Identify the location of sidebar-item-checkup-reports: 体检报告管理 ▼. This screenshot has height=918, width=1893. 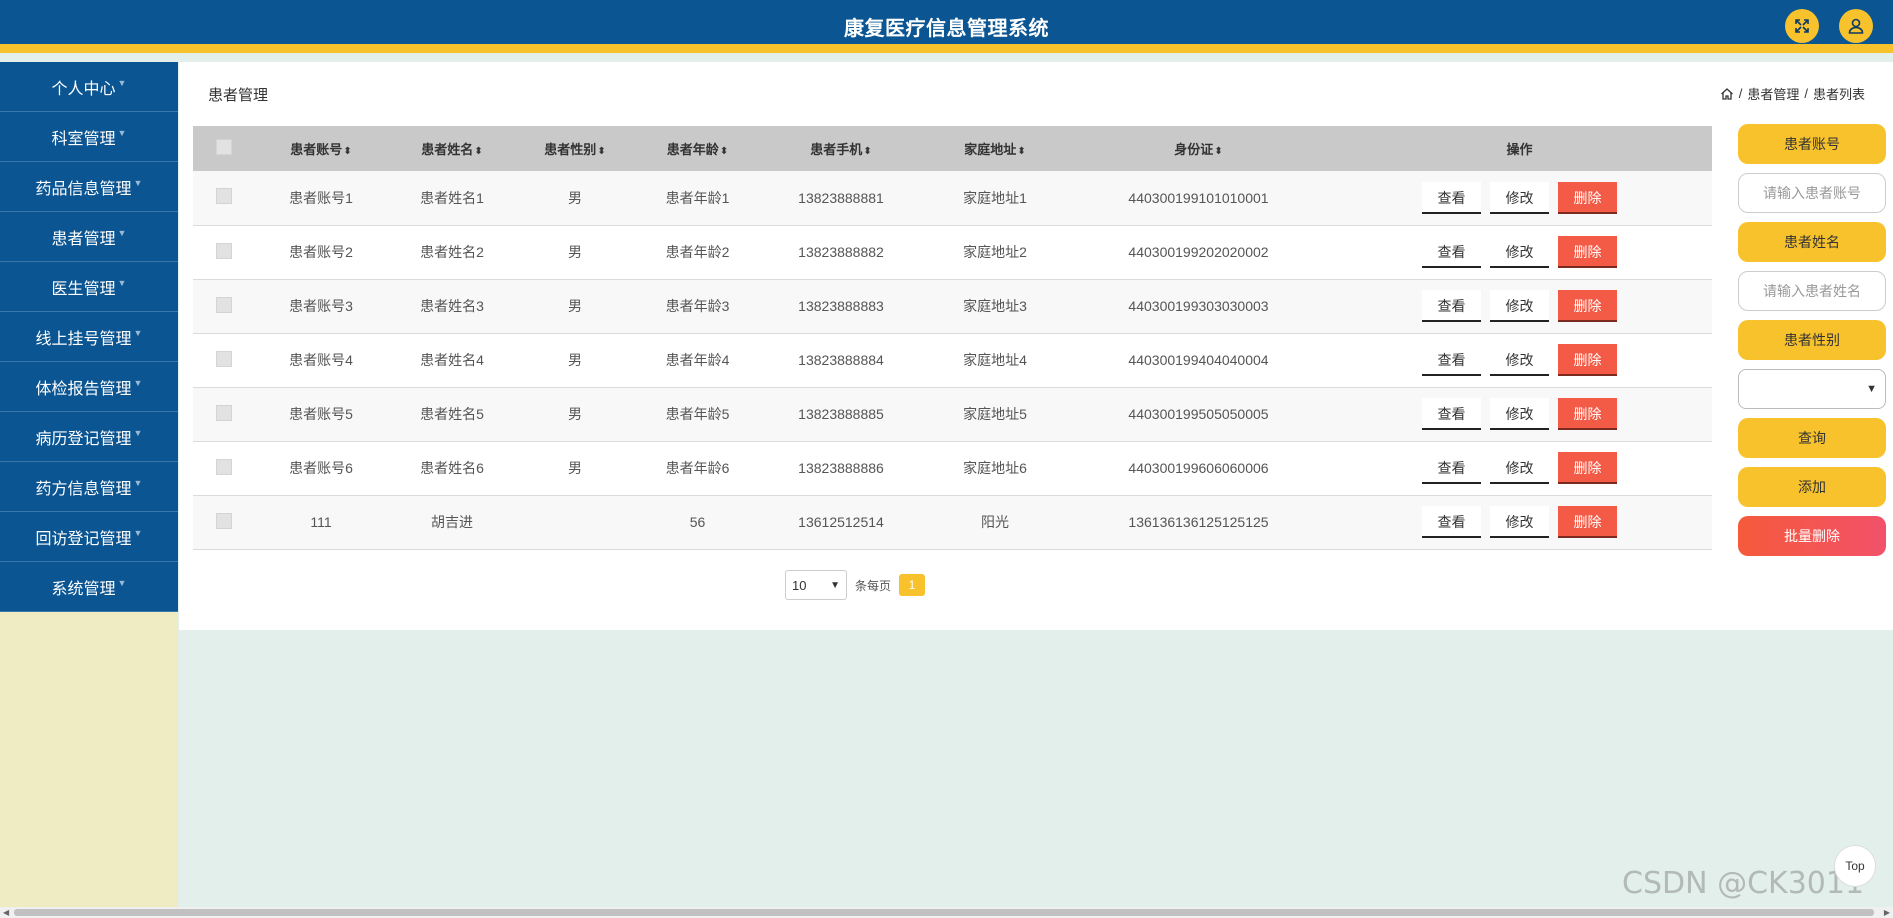
(89, 387).